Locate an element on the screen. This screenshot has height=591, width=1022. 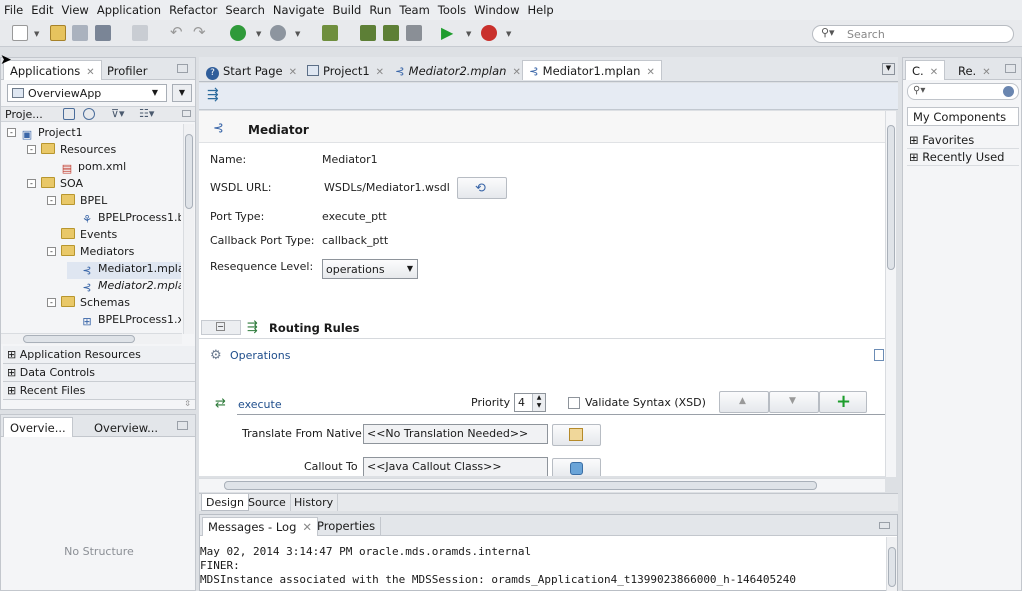
tab-start-page: ? Start Page ✕ is located at coordinates (251, 70).